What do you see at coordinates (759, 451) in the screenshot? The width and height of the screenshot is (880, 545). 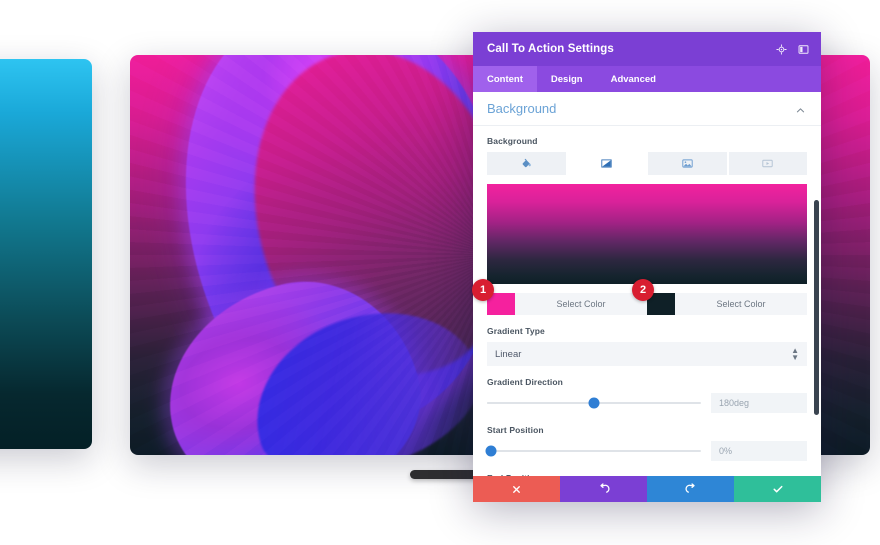 I see `start-position-value: 0%` at bounding box center [759, 451].